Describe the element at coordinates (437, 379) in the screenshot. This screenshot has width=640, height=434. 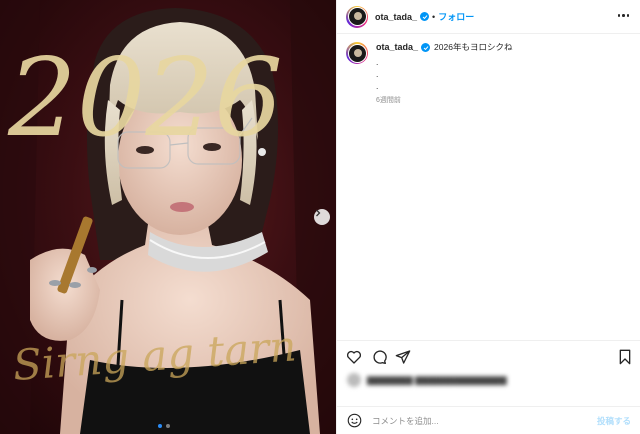
I see `likes-text-blurred: ▇▇▇▇▇▇▇ ▇▇▇▇▇▇▇▇▇▇▇▇▇▇` at that location.